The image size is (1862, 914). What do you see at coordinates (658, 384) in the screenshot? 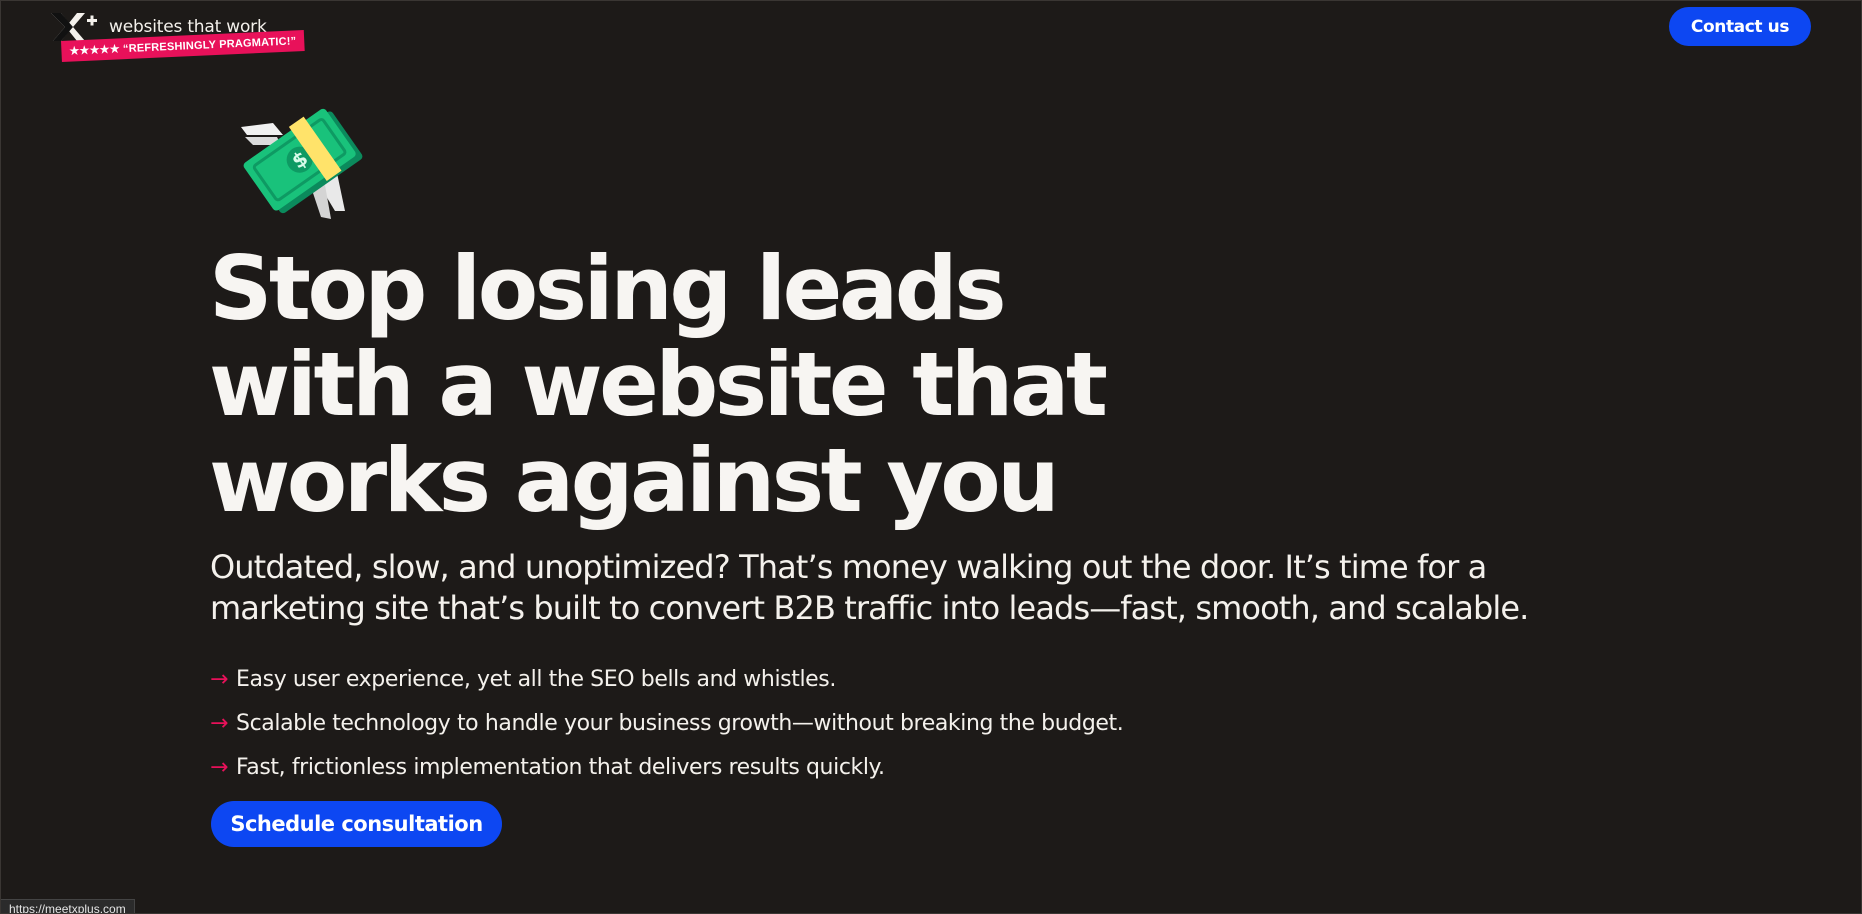
I see `headline-line: with a website that` at bounding box center [658, 384].